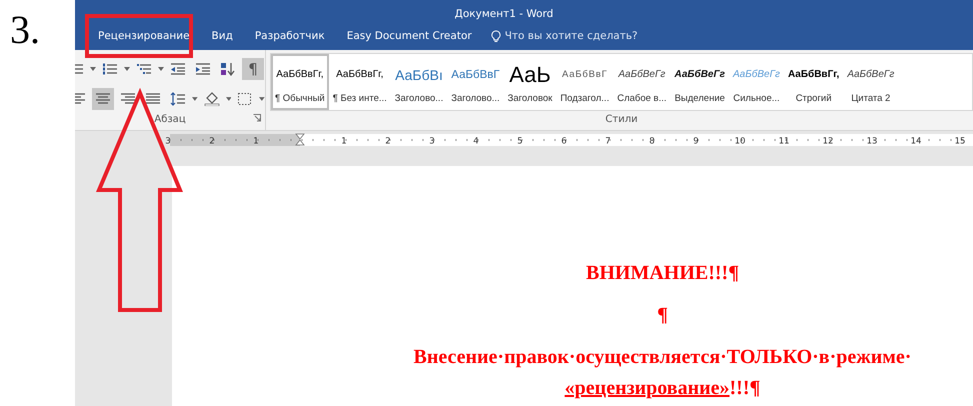 The image size is (973, 406). Describe the element at coordinates (662, 315) in the screenshot. I see `document-paragraph: ¶` at that location.